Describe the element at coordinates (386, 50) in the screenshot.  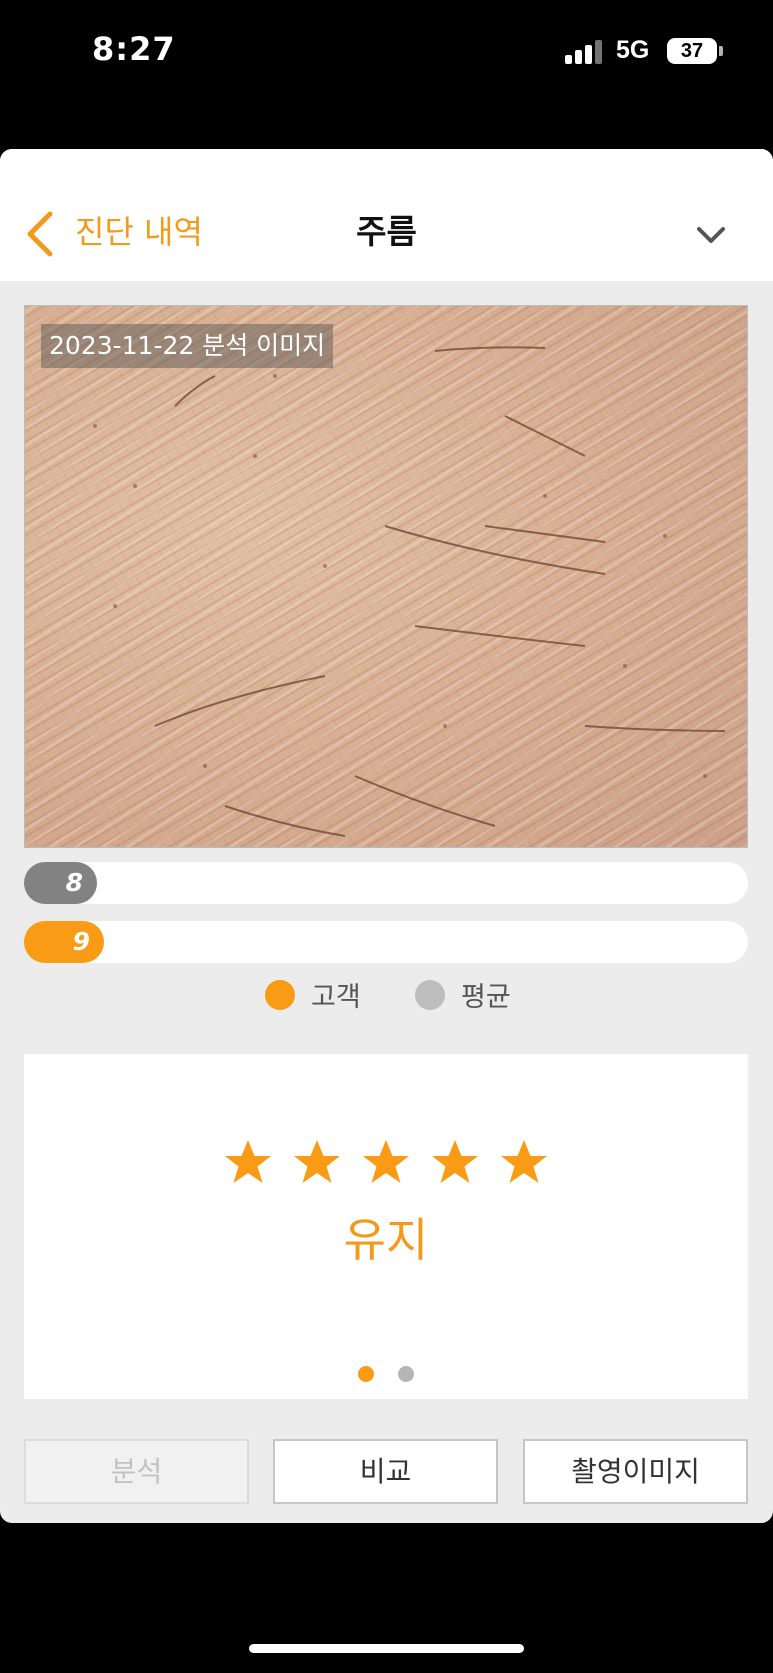
I see `status-bar: 8:27 5G 37` at that location.